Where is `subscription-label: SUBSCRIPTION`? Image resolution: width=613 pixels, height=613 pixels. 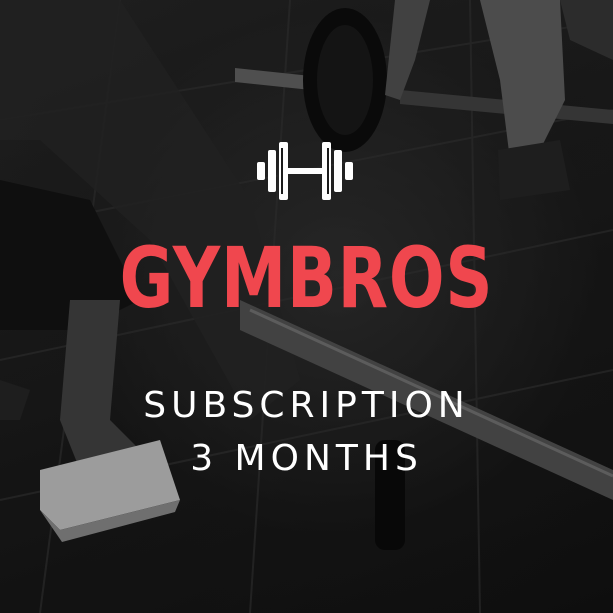 subscription-label: SUBSCRIPTION is located at coordinates (306, 405).